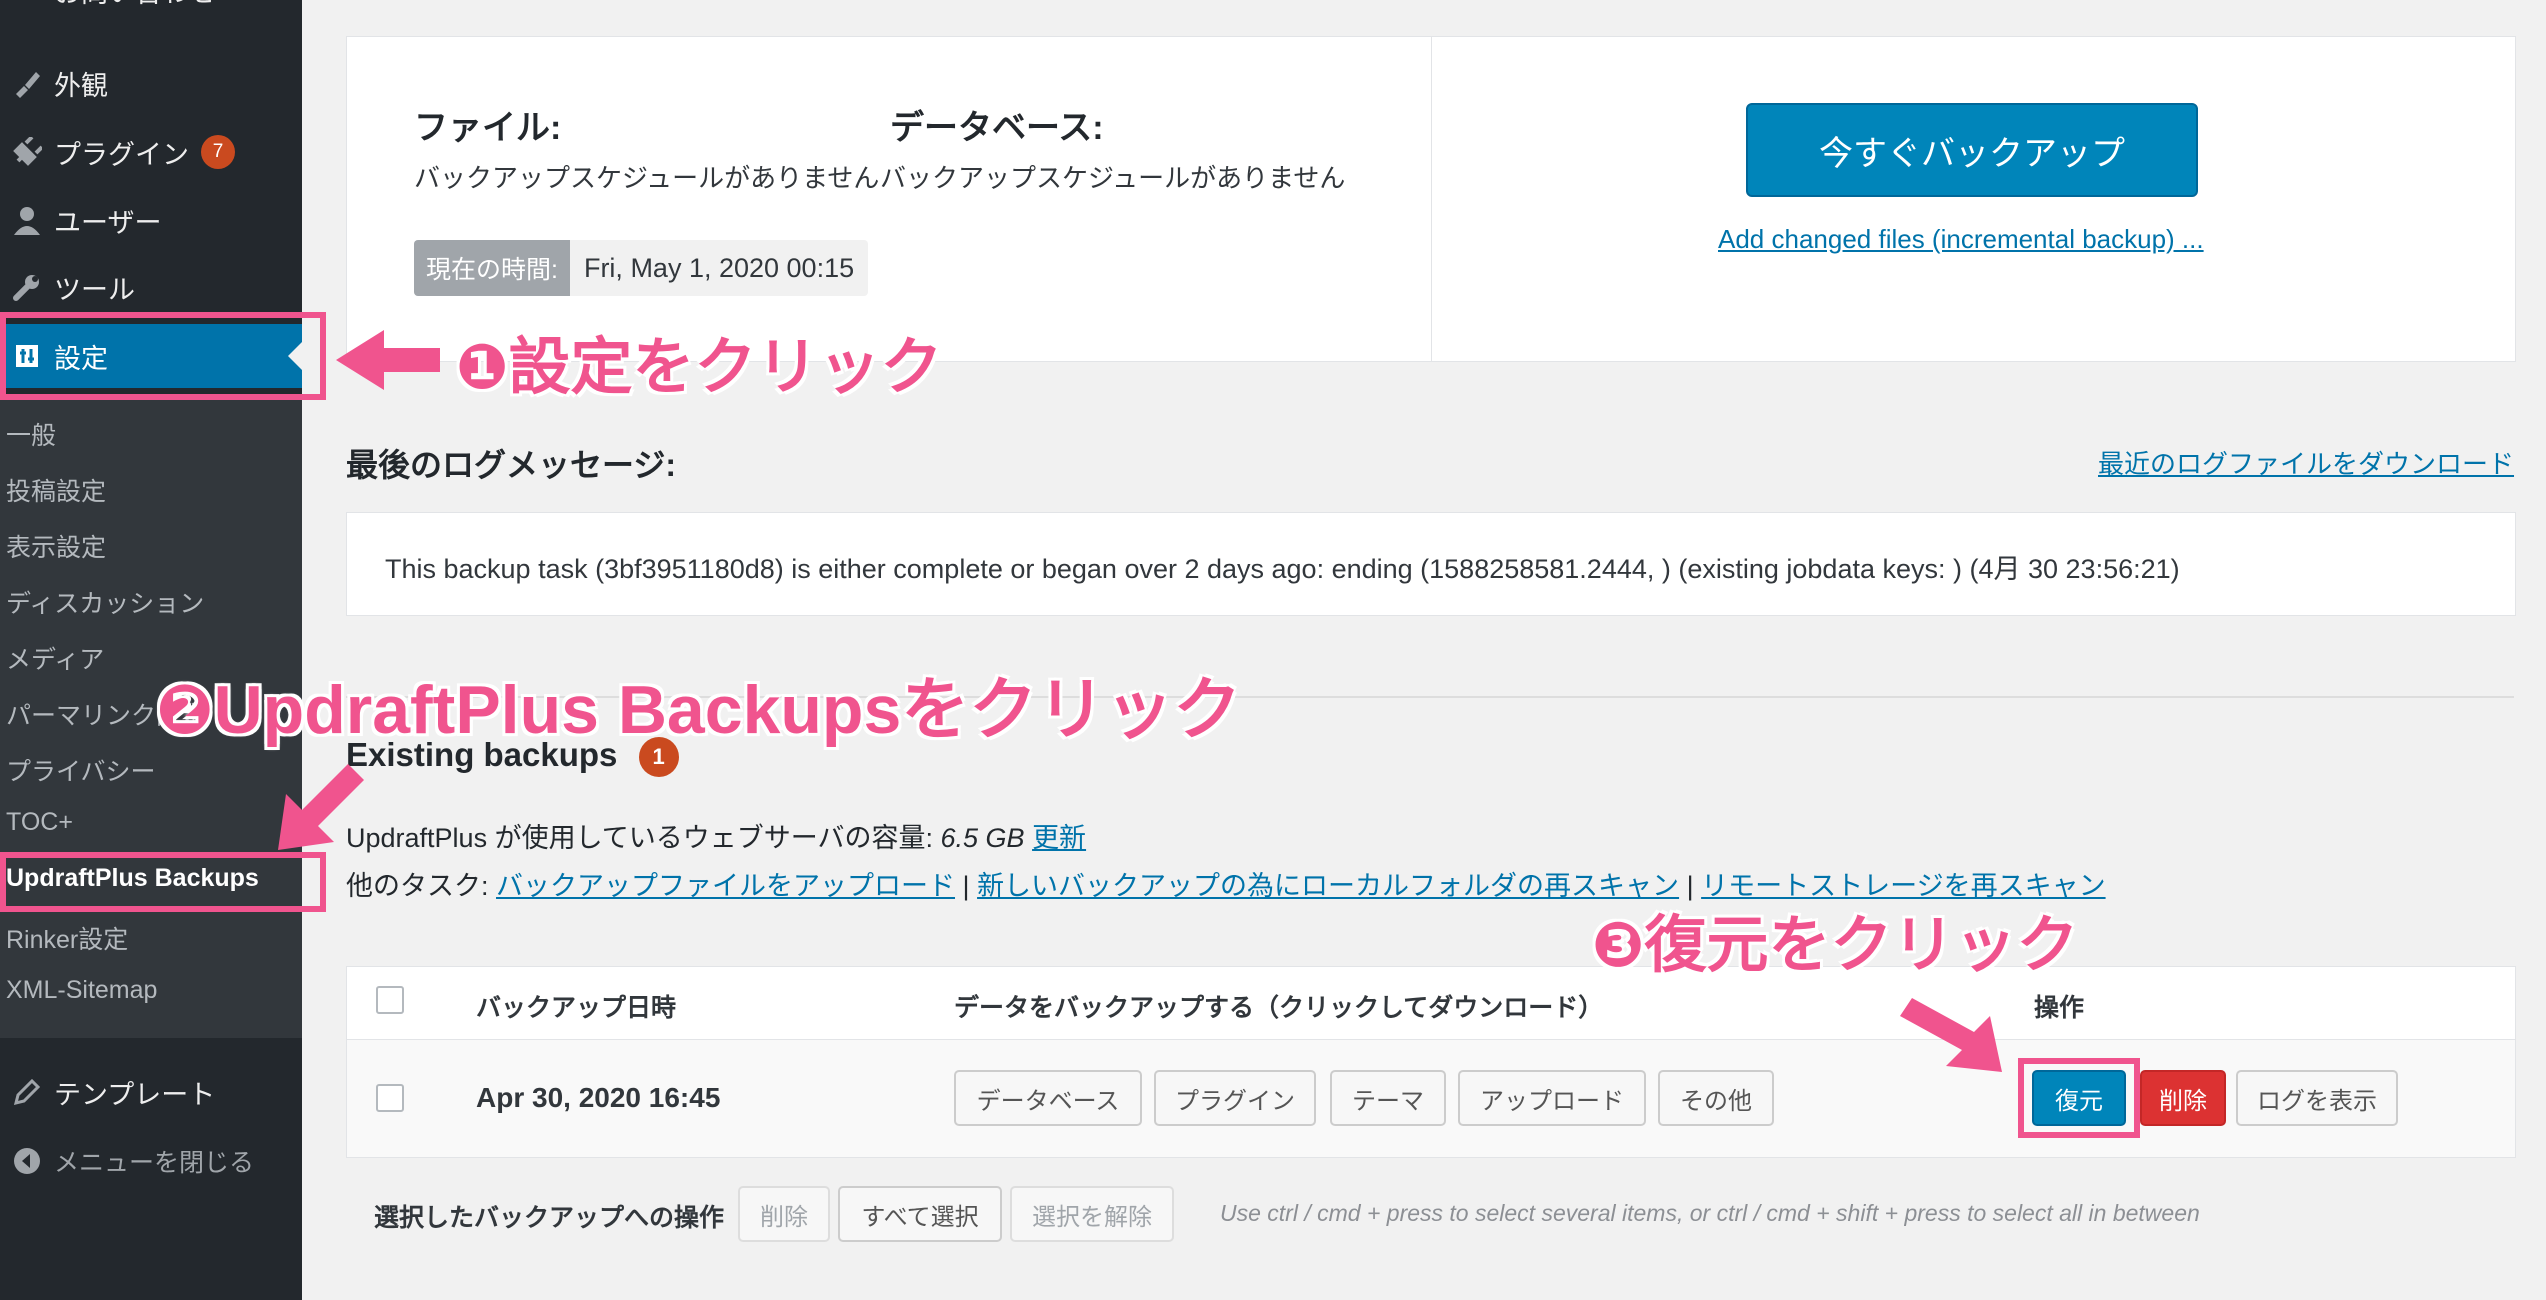  What do you see at coordinates (27, 83) in the screenshot?
I see `brush-icon` at bounding box center [27, 83].